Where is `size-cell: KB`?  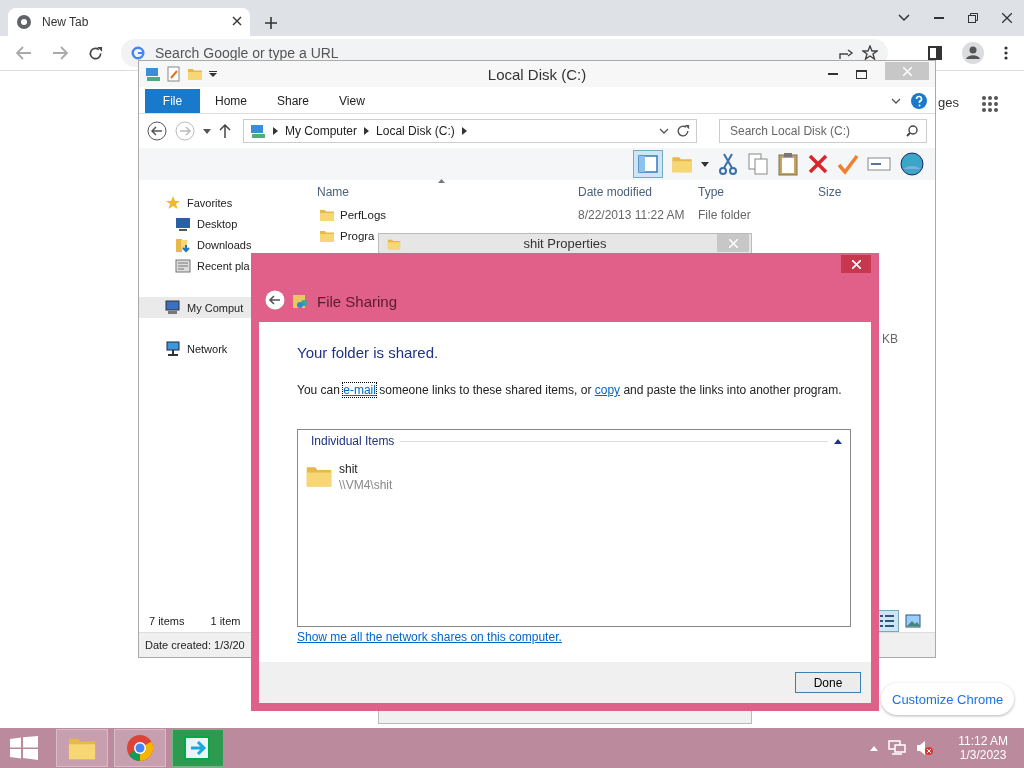
size-cell: KB is located at coordinates (890, 339).